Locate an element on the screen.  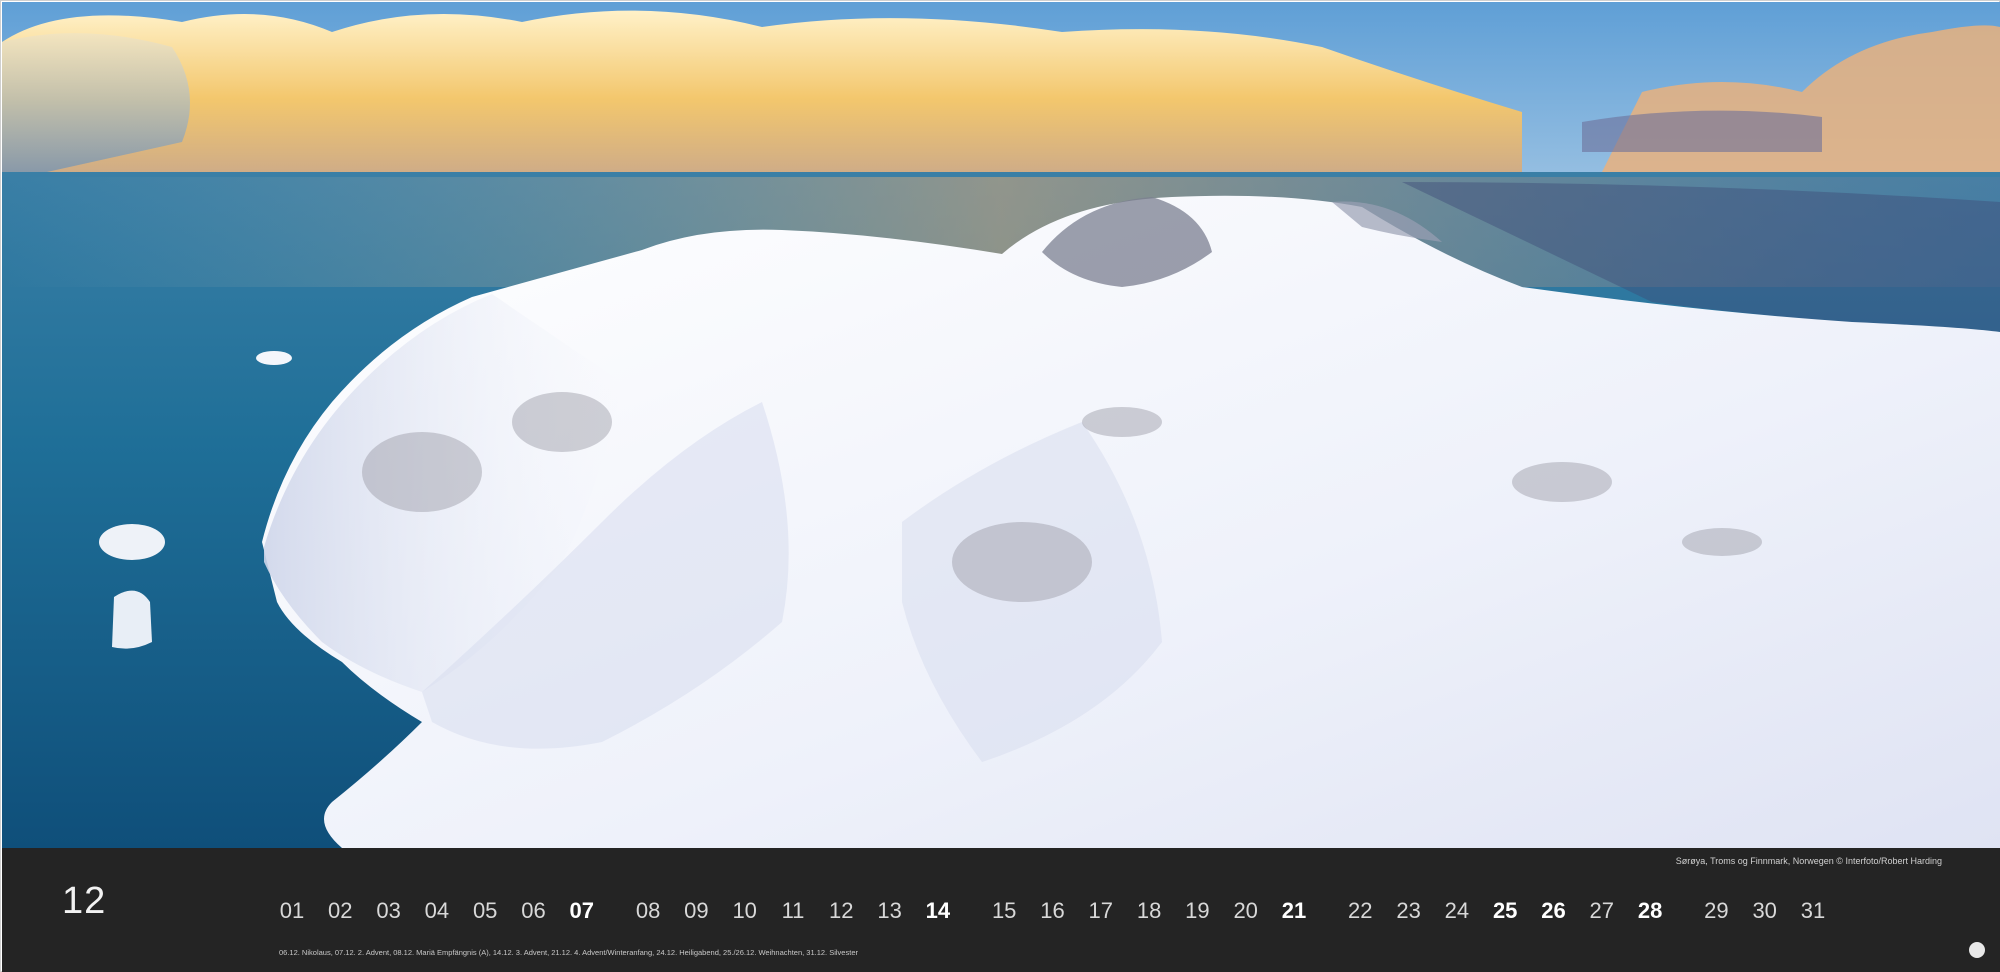
day-03: 03 is located at coordinates (388, 910).